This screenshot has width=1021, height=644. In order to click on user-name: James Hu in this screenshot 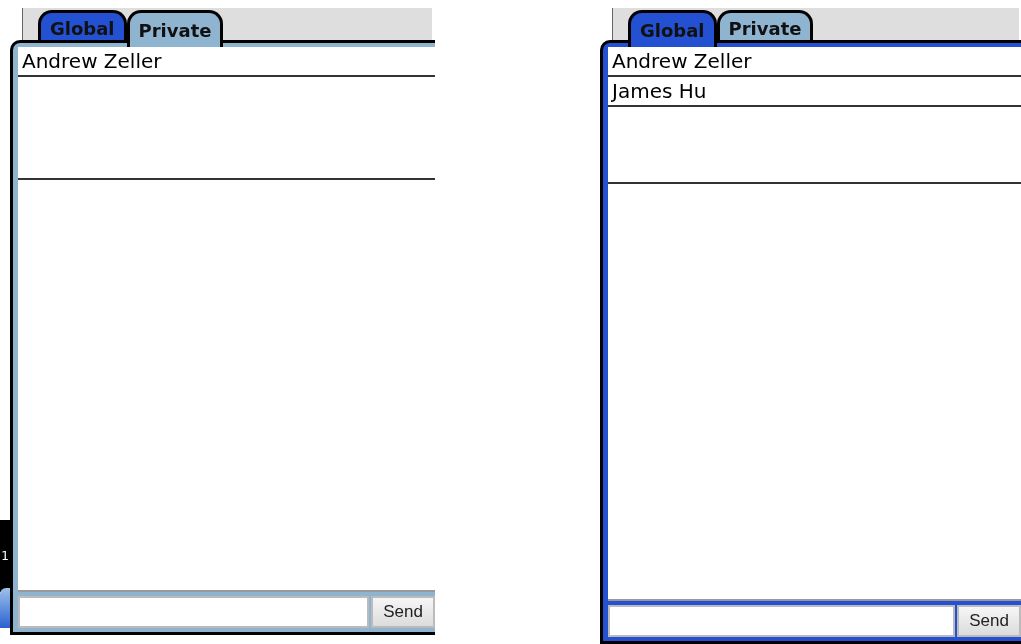, I will do `click(814, 92)`.